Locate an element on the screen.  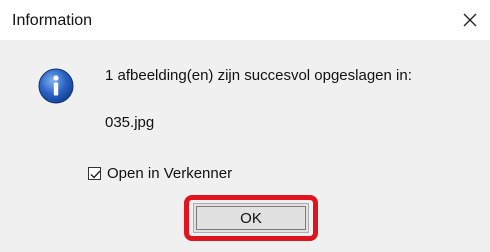
close-button is located at coordinates (470, 20).